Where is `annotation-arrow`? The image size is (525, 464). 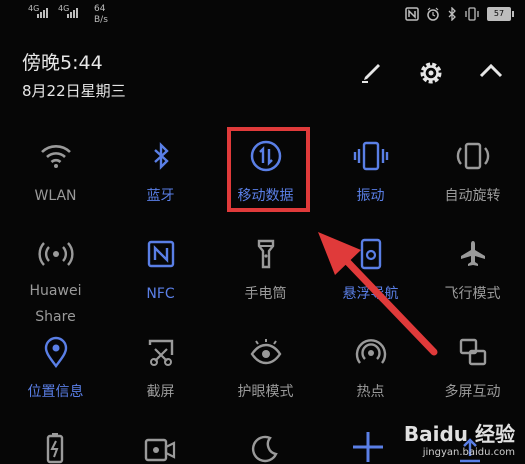 annotation-arrow is located at coordinates (378, 294).